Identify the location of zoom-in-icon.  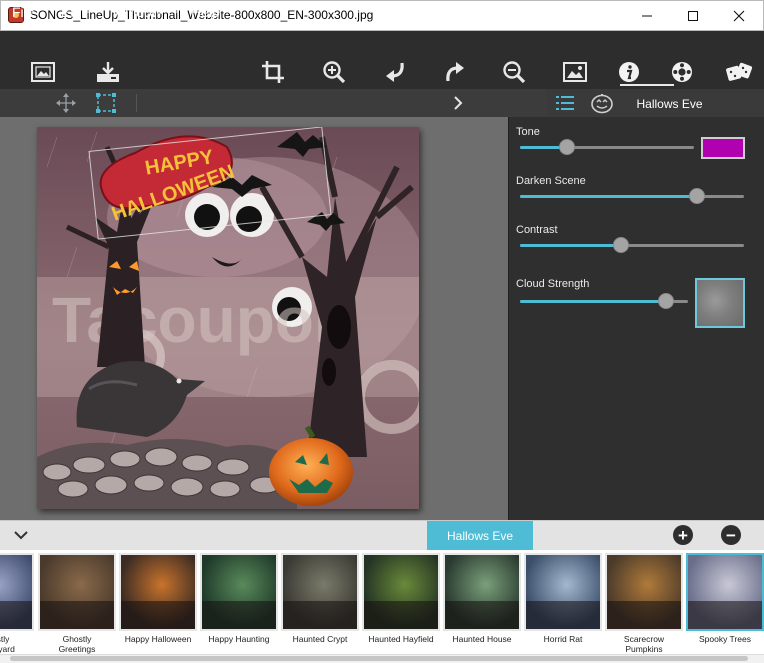
(334, 72).